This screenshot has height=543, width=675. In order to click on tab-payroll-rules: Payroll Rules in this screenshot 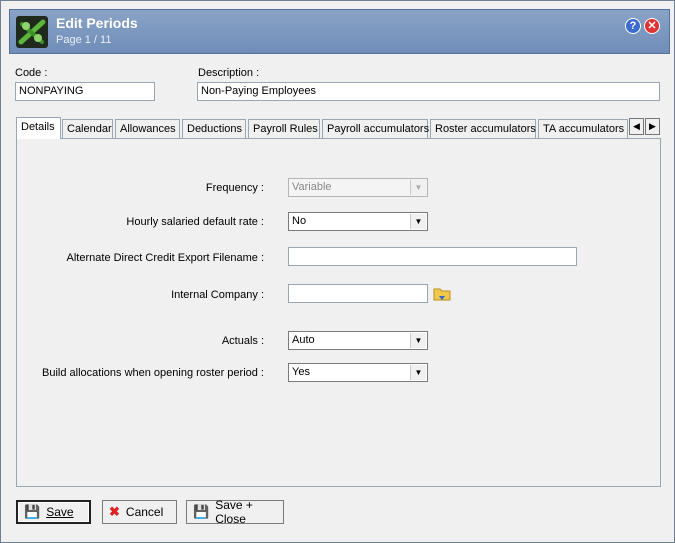, I will do `click(284, 128)`.